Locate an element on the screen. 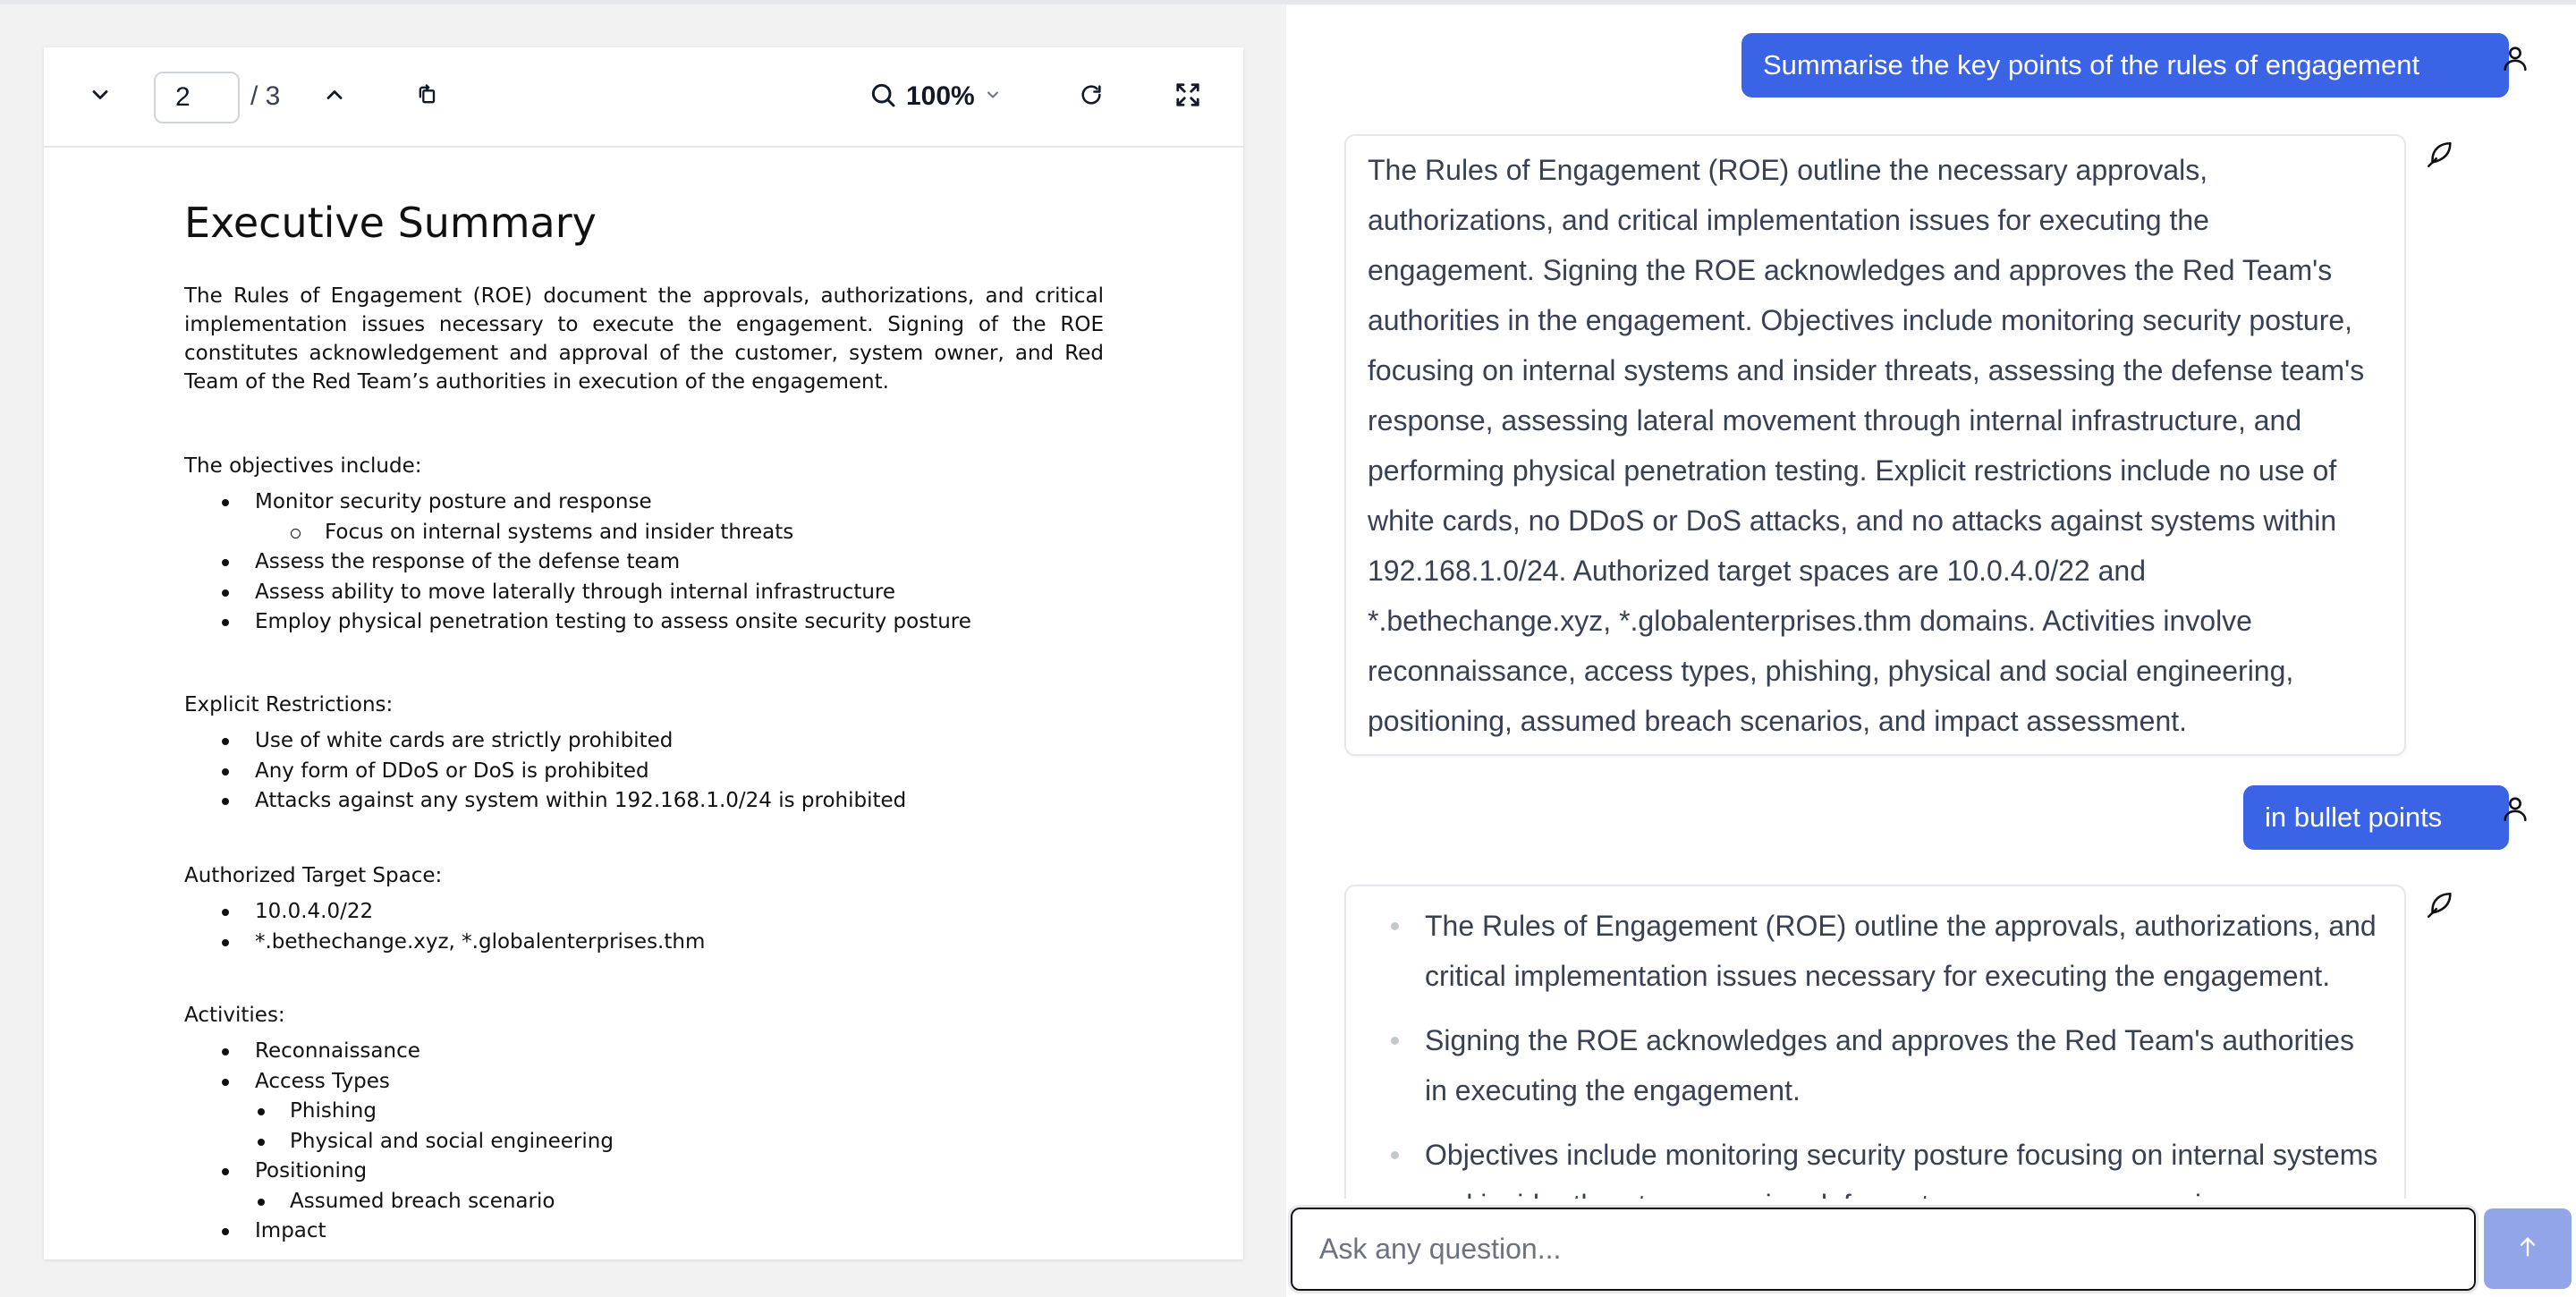 The width and height of the screenshot is (2576, 1297). rotate-button is located at coordinates (427, 96).